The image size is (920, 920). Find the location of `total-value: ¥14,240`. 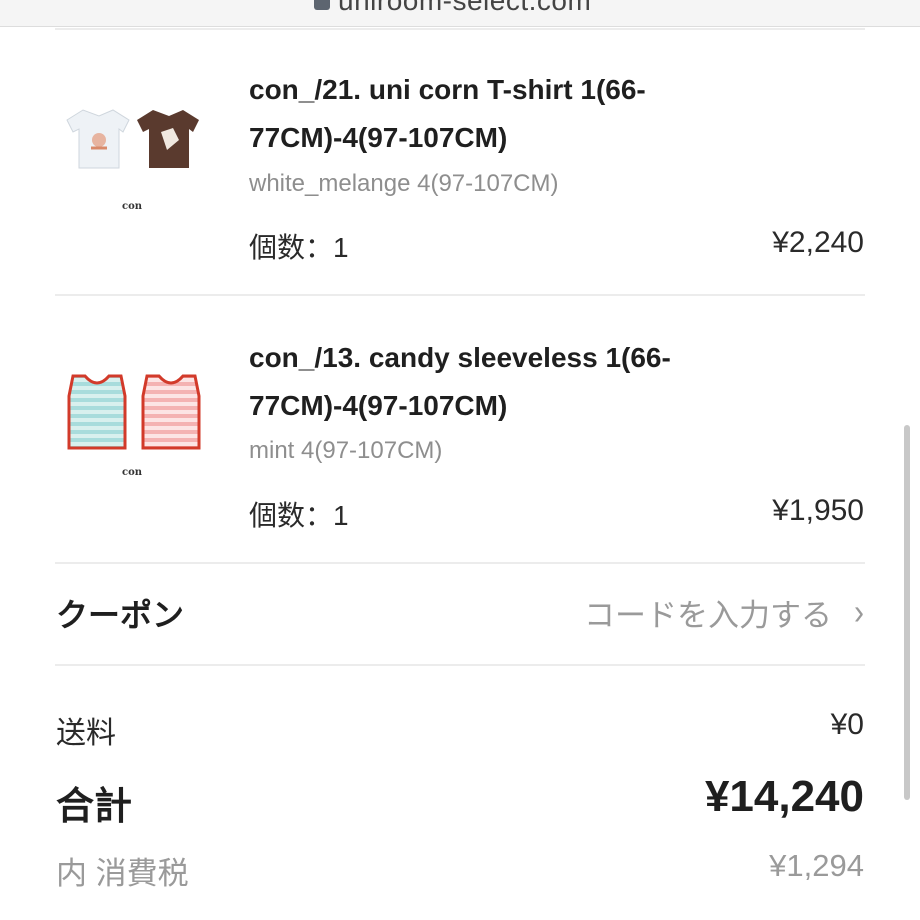

total-value: ¥14,240 is located at coordinates (784, 796).